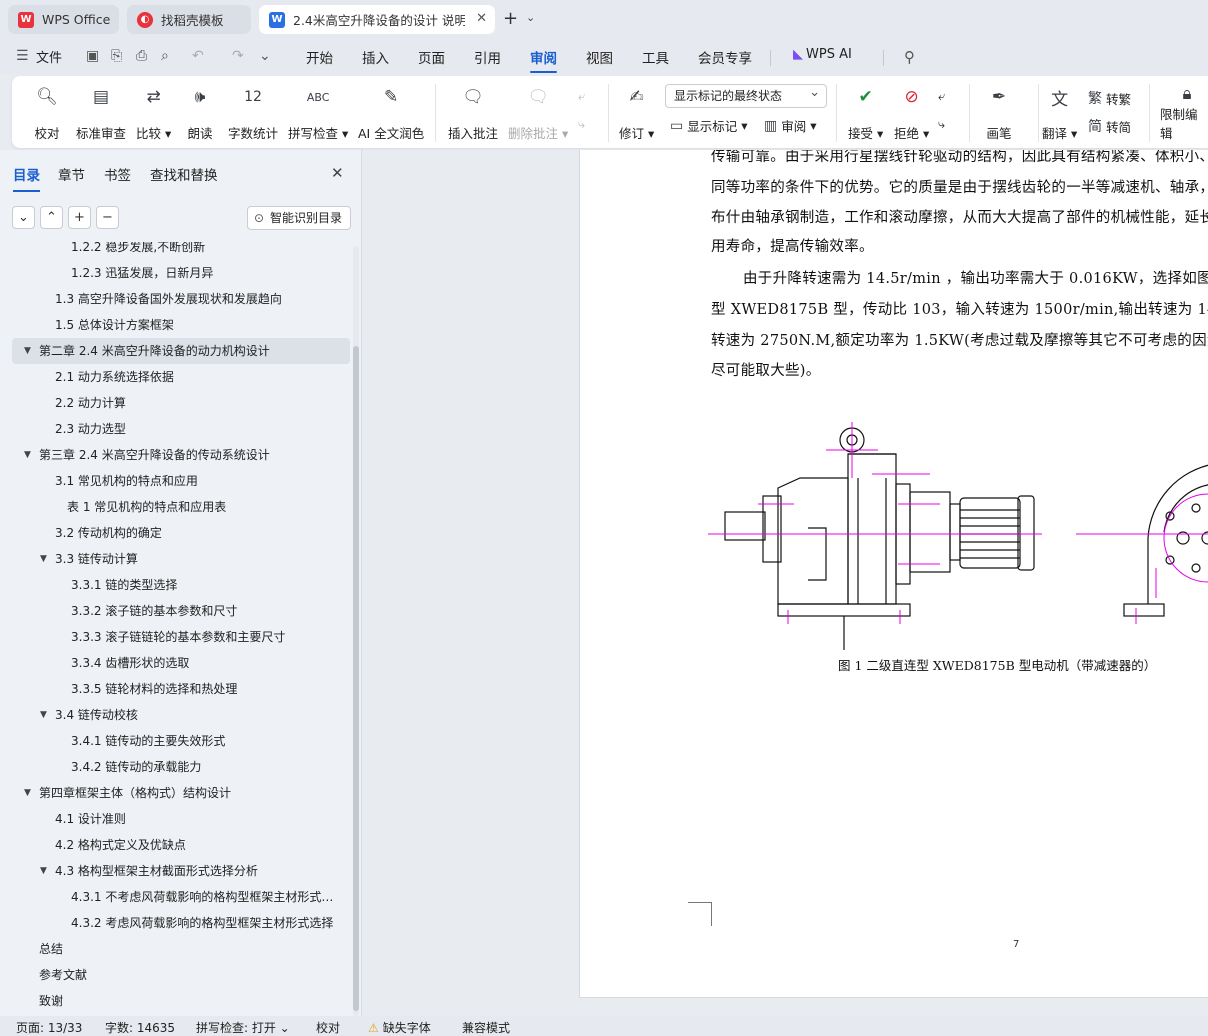 The image size is (1208, 1036). Describe the element at coordinates (581, 96) in the screenshot. I see `prev-comment-icon: ⤶` at that location.